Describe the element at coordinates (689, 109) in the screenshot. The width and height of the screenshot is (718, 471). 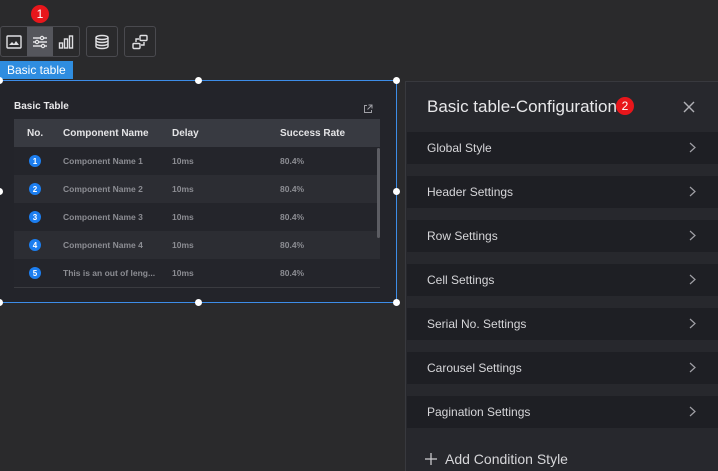
I see `close-icon` at that location.